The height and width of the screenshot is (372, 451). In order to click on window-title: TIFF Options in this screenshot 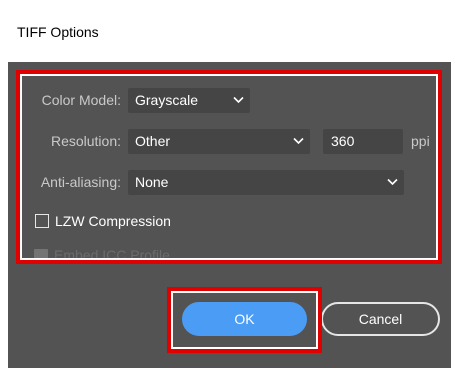, I will do `click(58, 32)`.